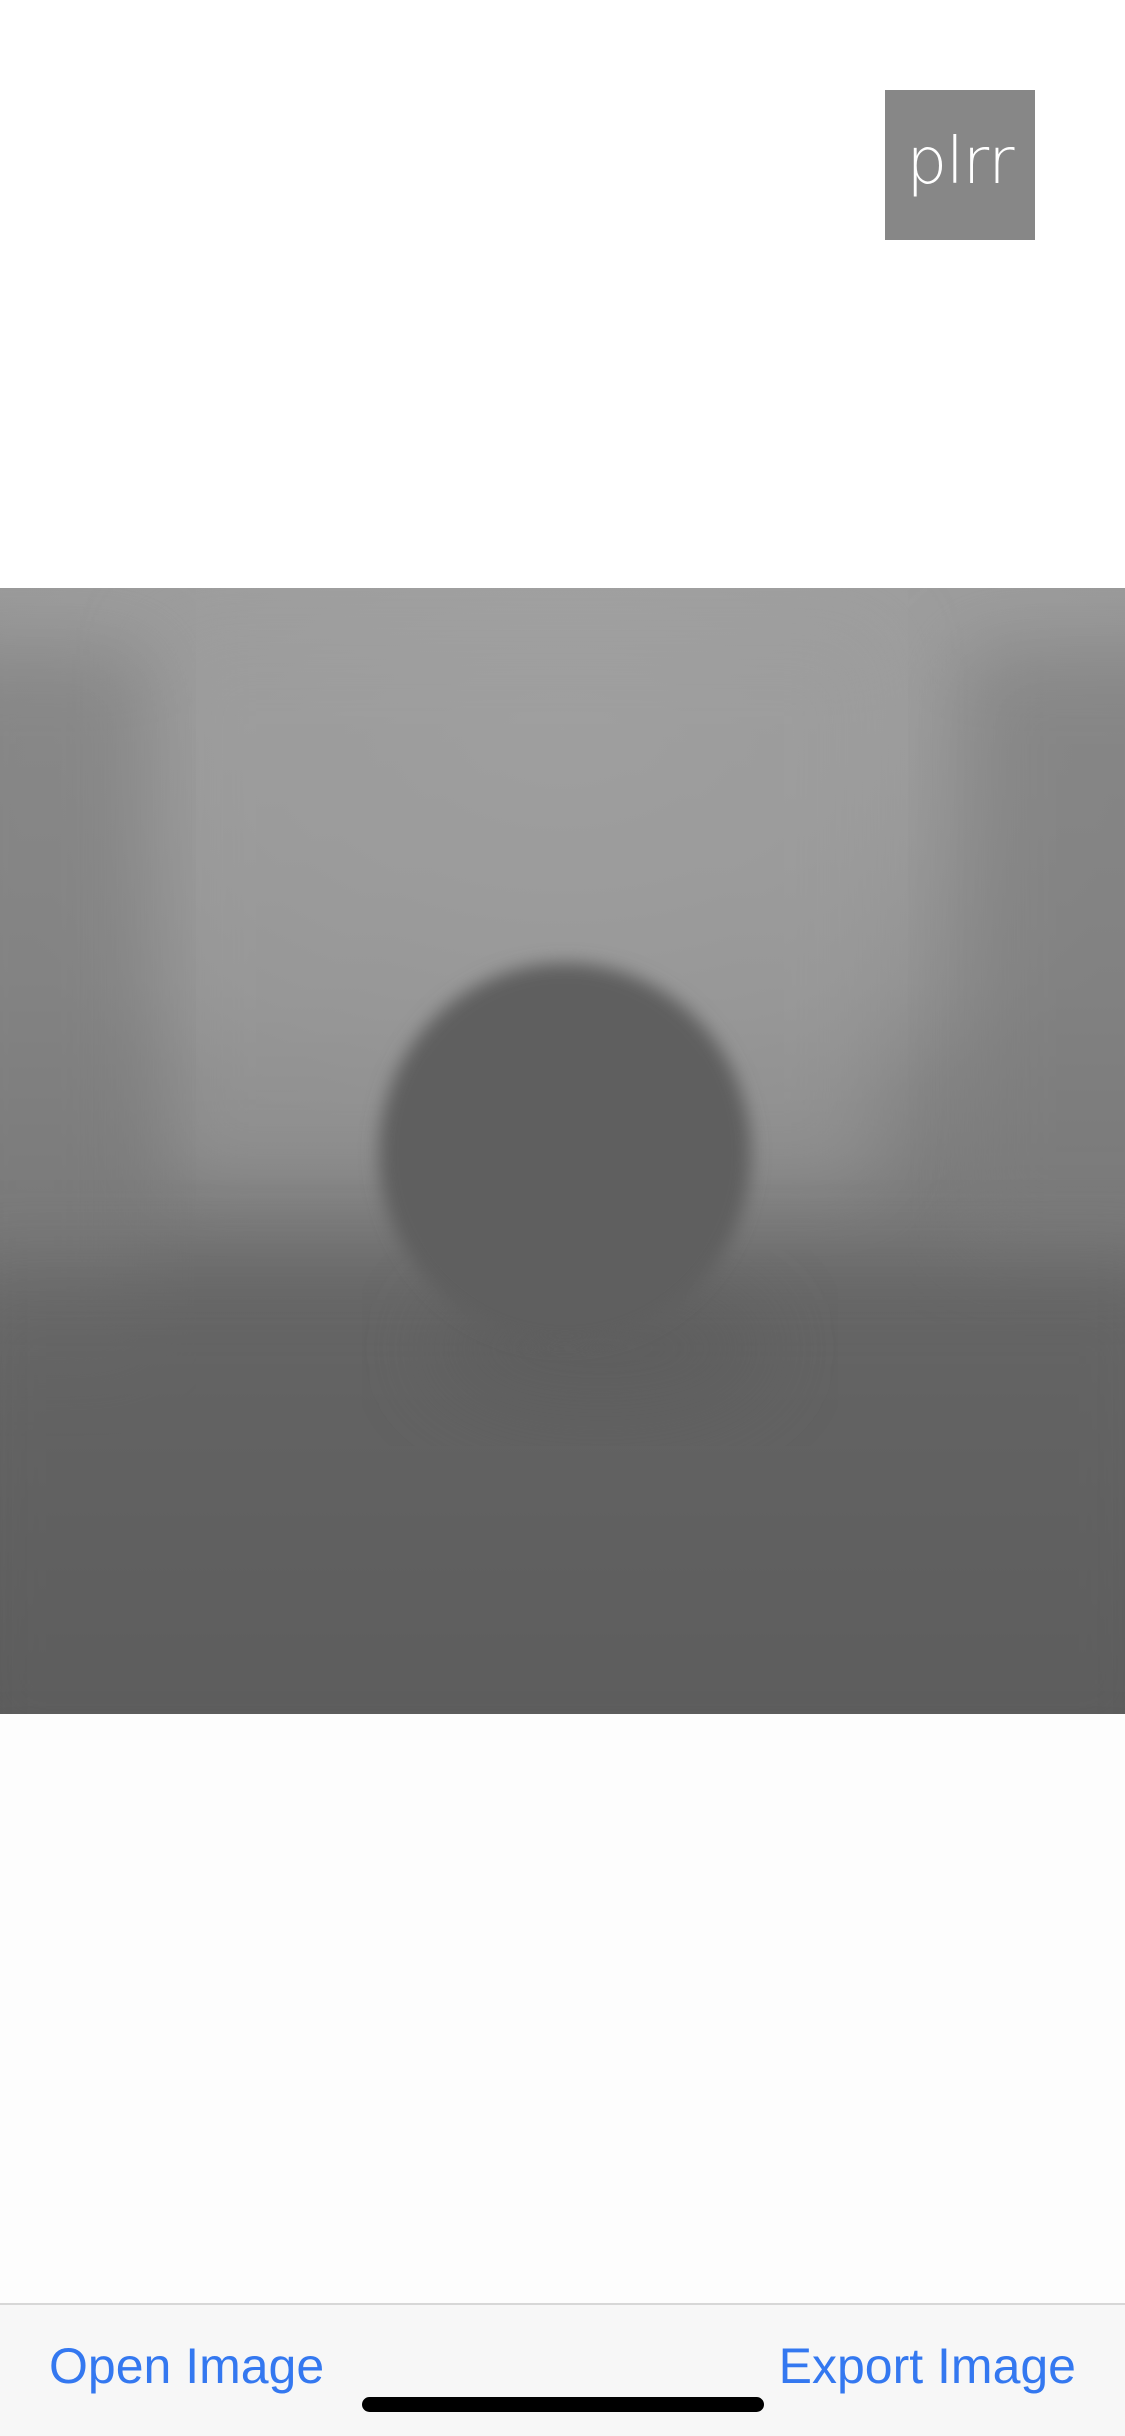 Image resolution: width=1125 pixels, height=2436 pixels. What do you see at coordinates (186, 2366) in the screenshot?
I see `open-image-button: Open Image` at bounding box center [186, 2366].